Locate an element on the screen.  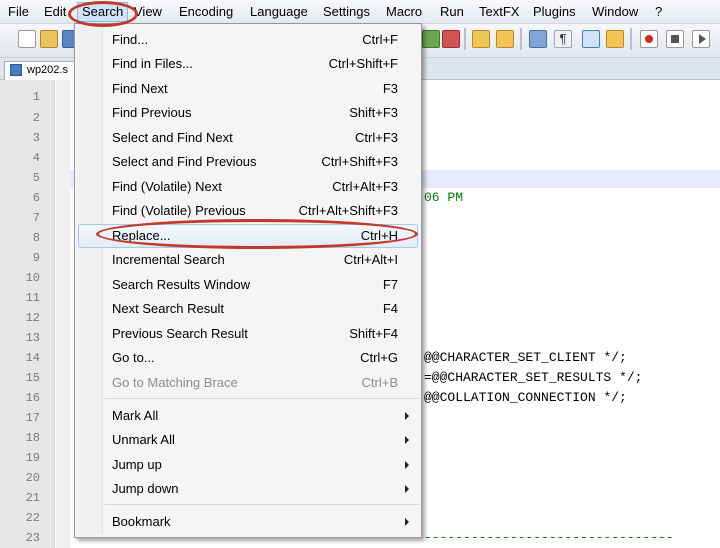
menu-item-previous-search-result: Previous Search Result Shift+F4 is located at coordinates (248, 334).